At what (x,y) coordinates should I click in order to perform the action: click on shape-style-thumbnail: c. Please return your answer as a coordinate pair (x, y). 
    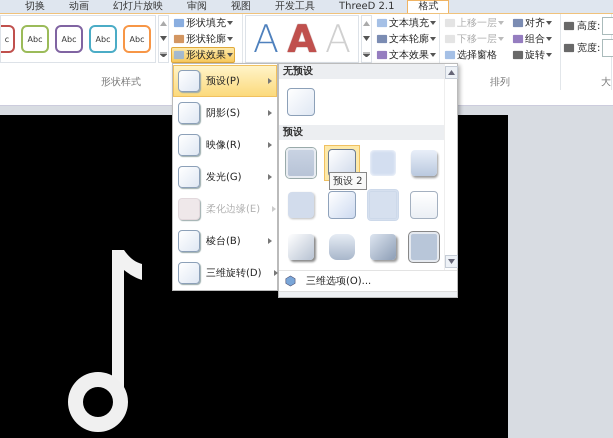
    Looking at the image, I should click on (8, 39).